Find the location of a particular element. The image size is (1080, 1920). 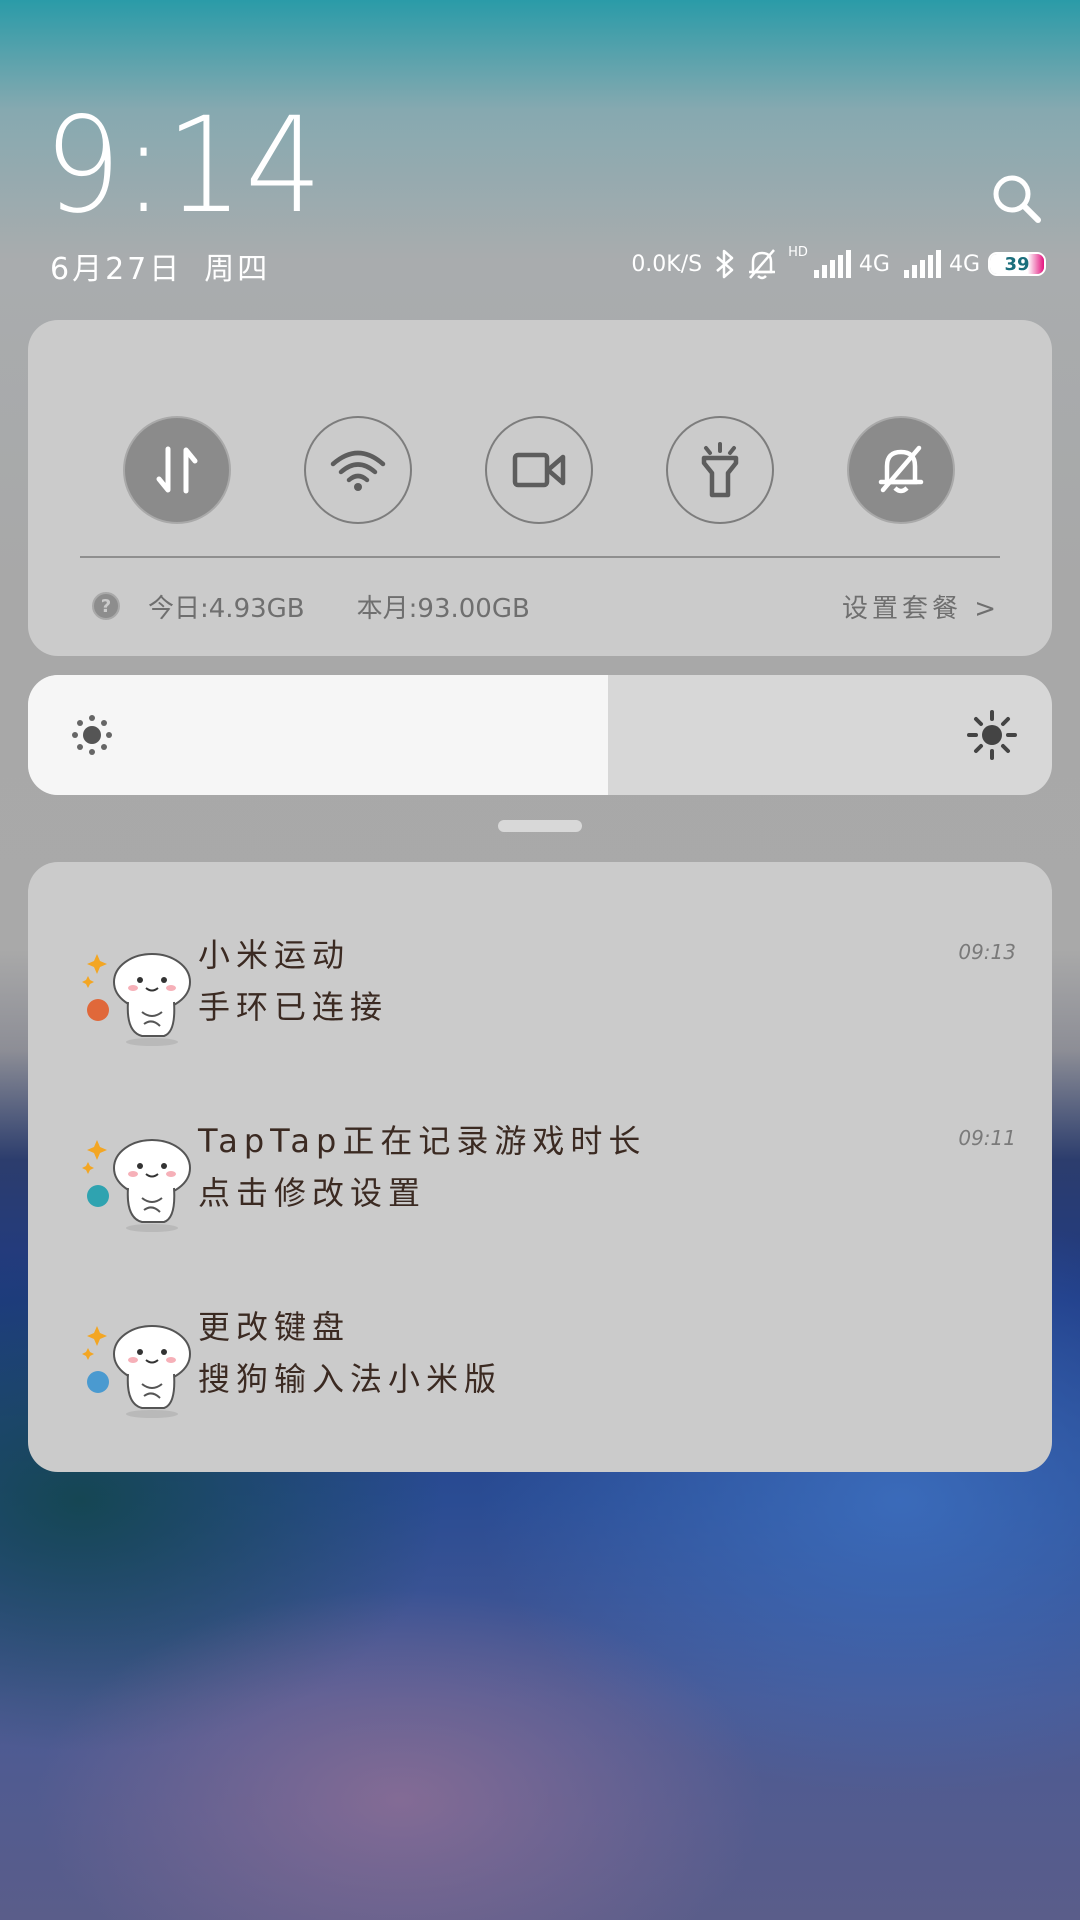

notification-time: 09:13 is located at coordinates (987, 952).